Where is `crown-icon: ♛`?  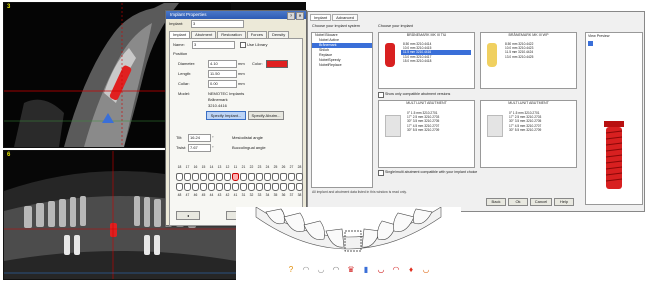 crown-icon: ♛ is located at coordinates (351, 269).